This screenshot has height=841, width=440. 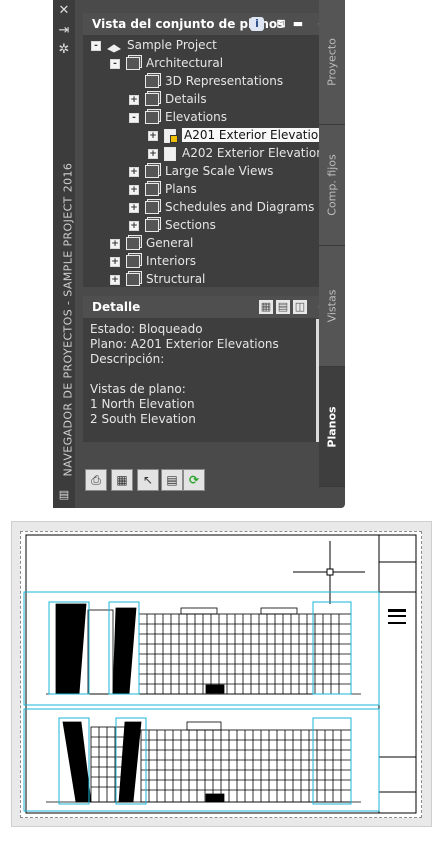 I want to click on detail-line: Estado: Bloqueado, so click(x=146, y=329).